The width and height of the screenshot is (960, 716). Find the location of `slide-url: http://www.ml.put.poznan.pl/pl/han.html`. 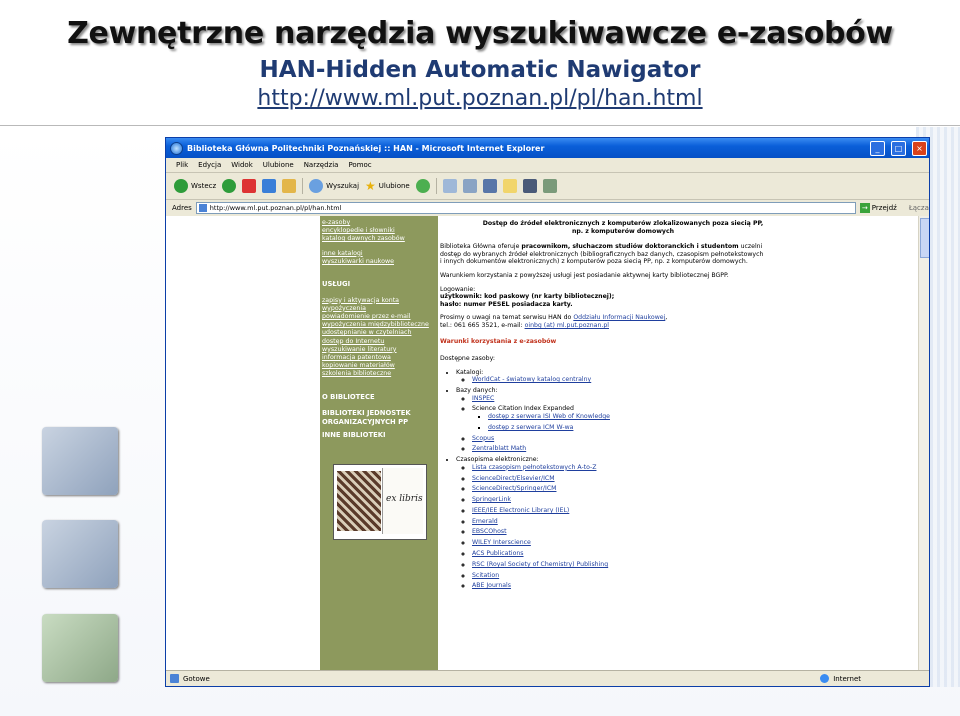

slide-url: http://www.ml.put.poznan.pl/pl/han.html is located at coordinates (480, 98).